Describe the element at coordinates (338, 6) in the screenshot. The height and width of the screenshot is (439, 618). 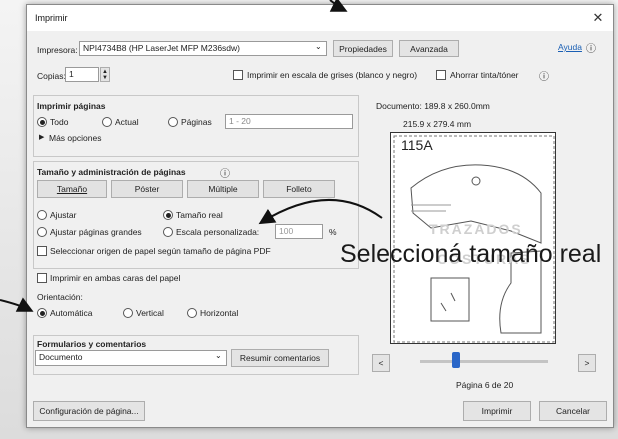
I see `arrow-top` at that location.